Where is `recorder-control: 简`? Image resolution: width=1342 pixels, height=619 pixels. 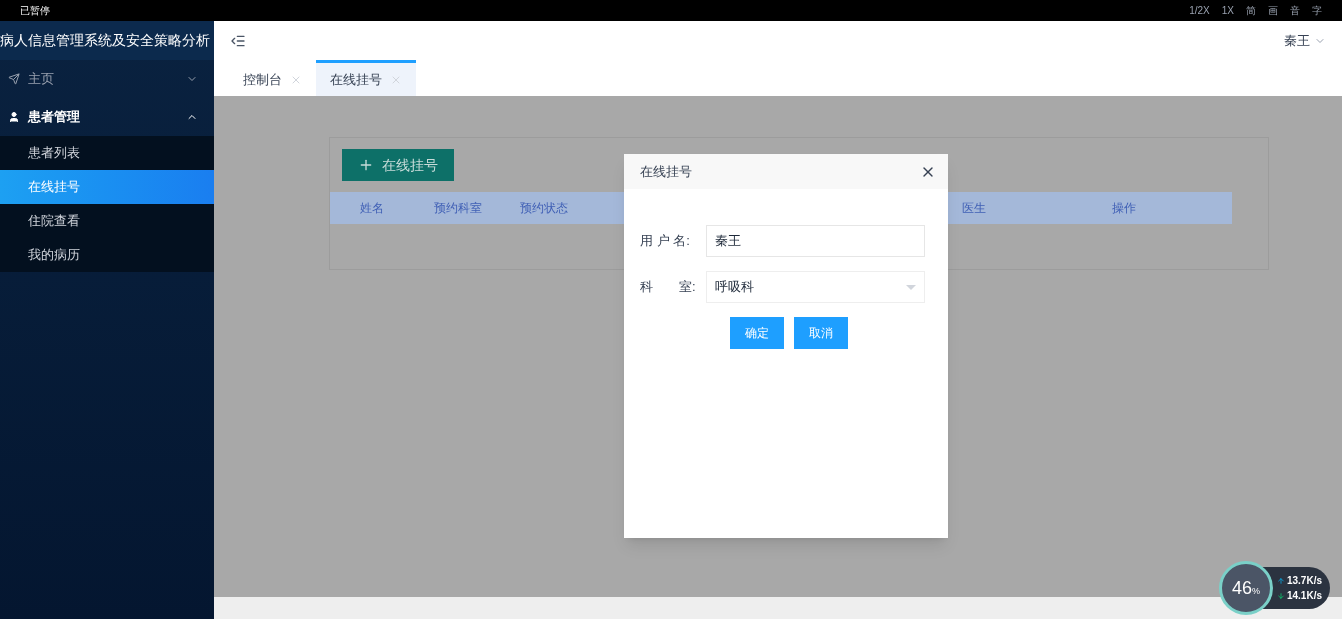
recorder-control: 简 is located at coordinates (1251, 10).